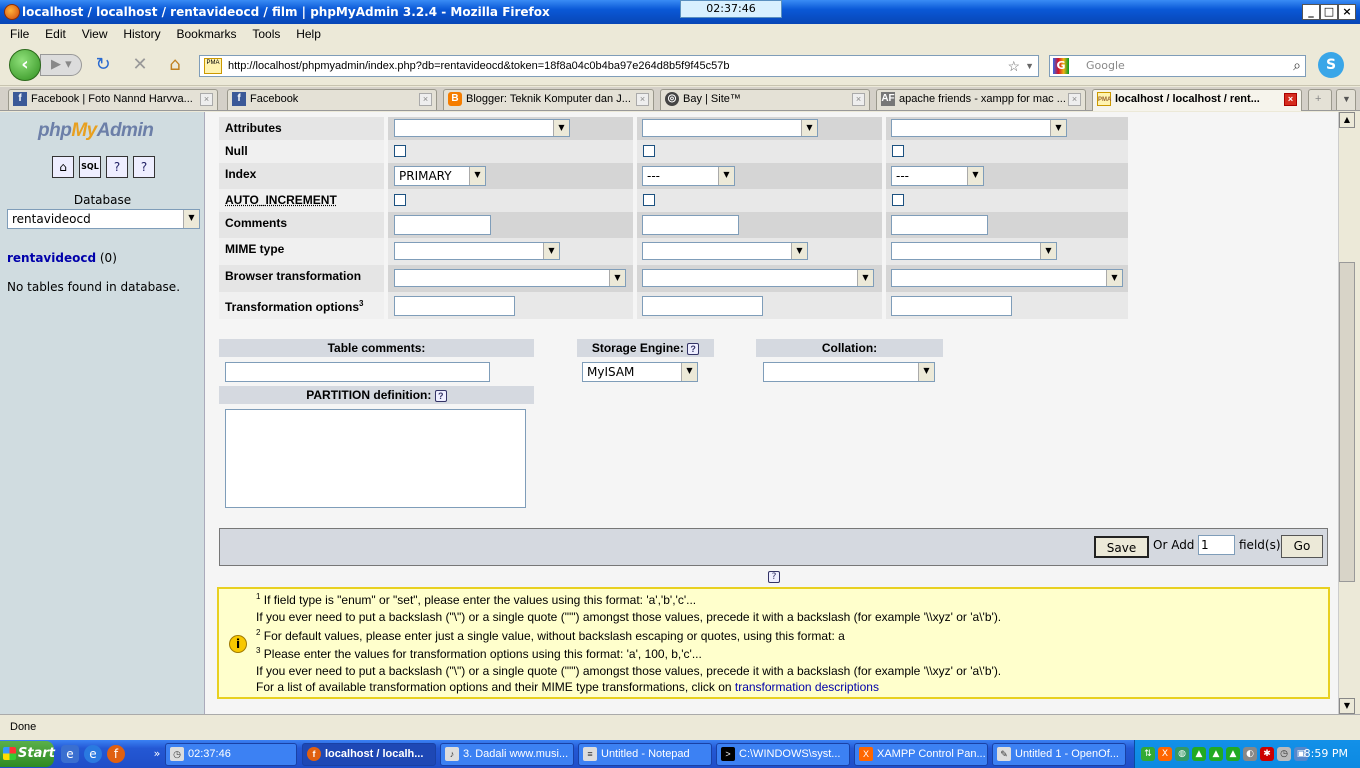 Image resolution: width=1360 pixels, height=768 pixels. What do you see at coordinates (1250, 754) in the screenshot?
I see `tray-speaker-icon: ◐` at bounding box center [1250, 754].